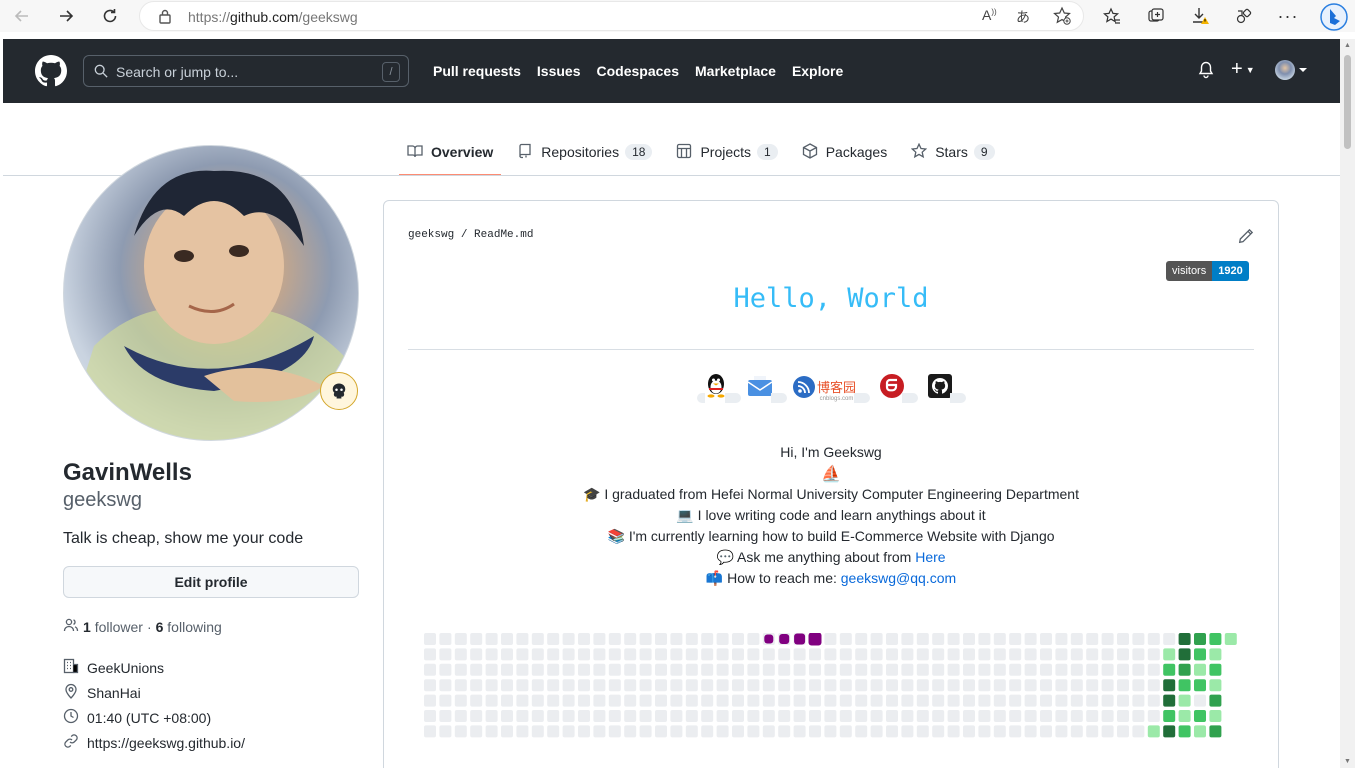 This screenshot has height=768, width=1355. I want to click on contribution-snake-animation, so click(830, 685).